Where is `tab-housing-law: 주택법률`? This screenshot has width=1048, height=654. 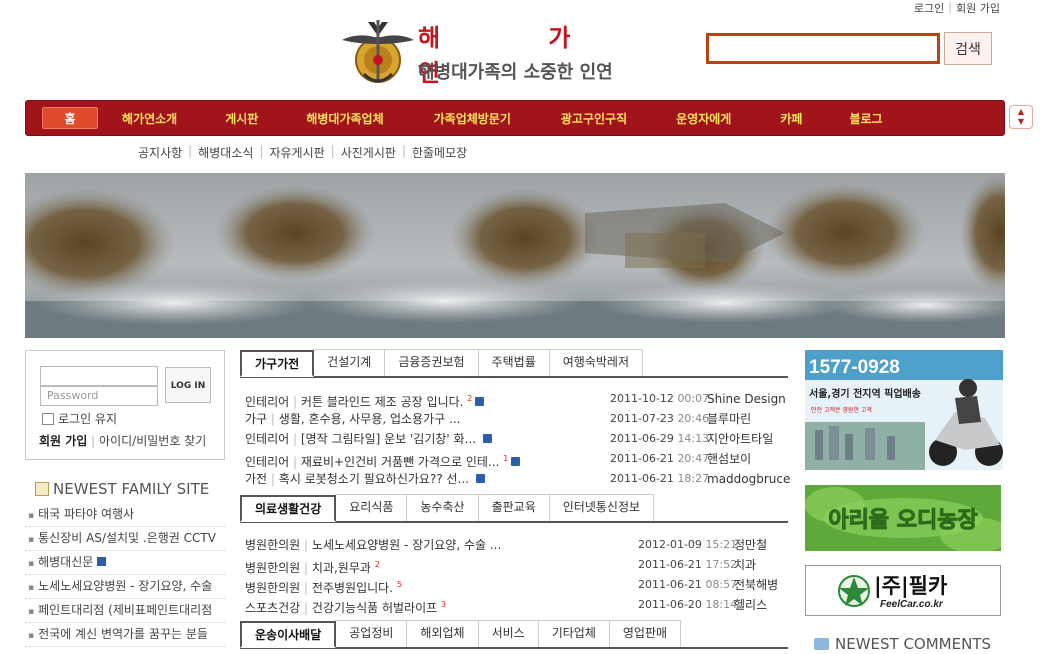
tab-housing-law: 주택법률 is located at coordinates (513, 362).